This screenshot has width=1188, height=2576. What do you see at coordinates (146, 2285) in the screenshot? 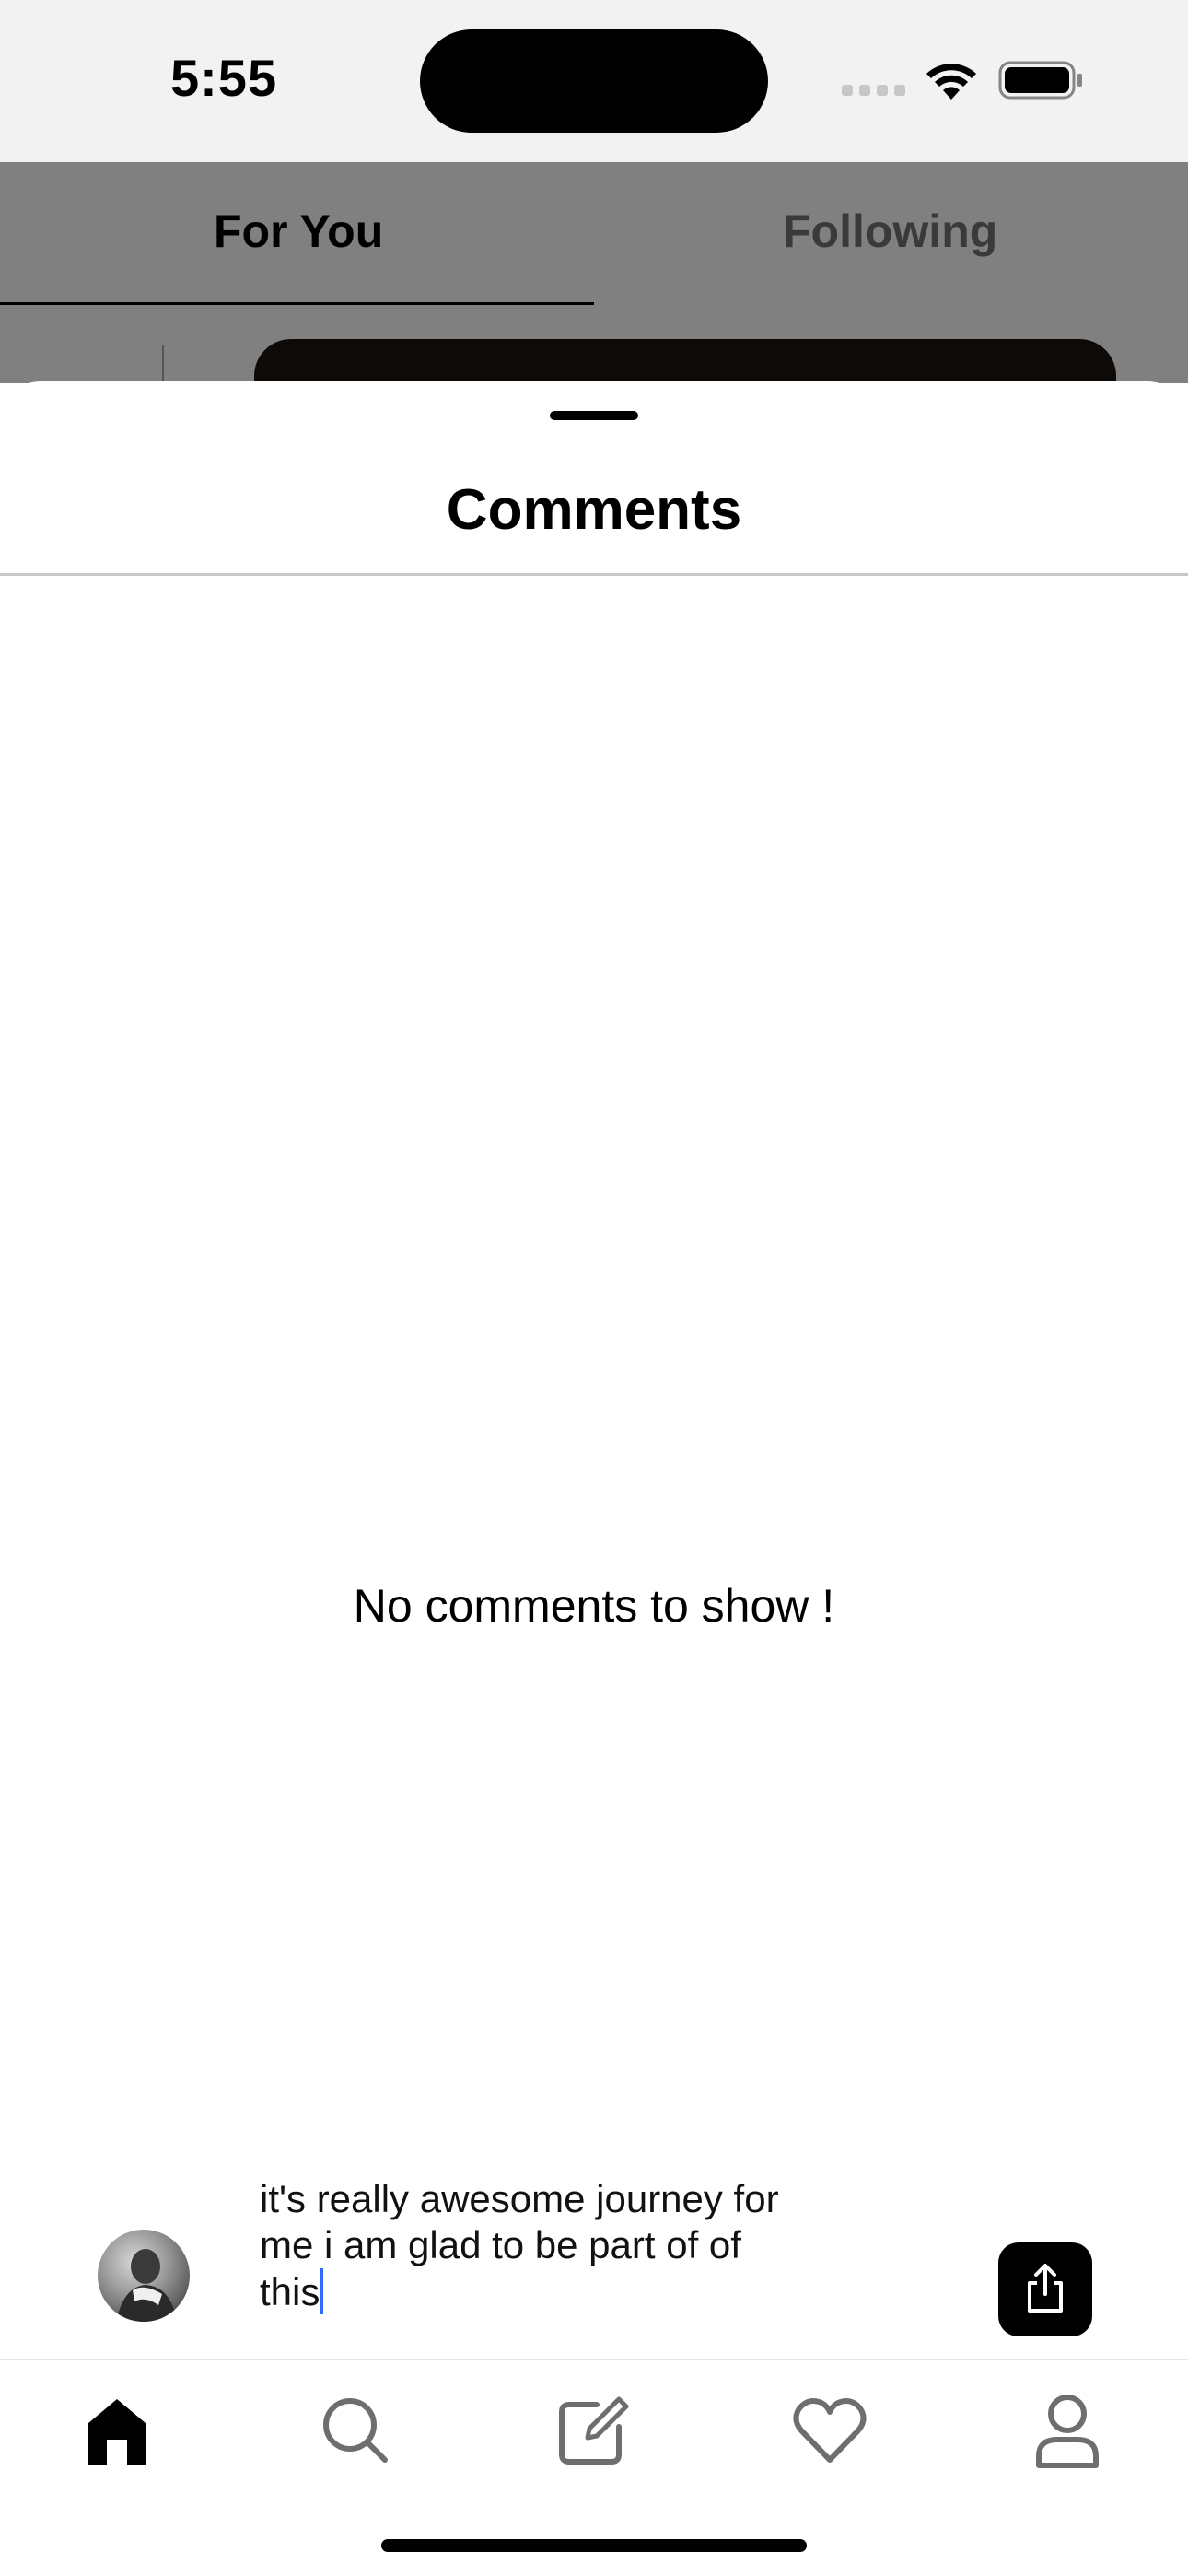
I see `avatar-photo` at bounding box center [146, 2285].